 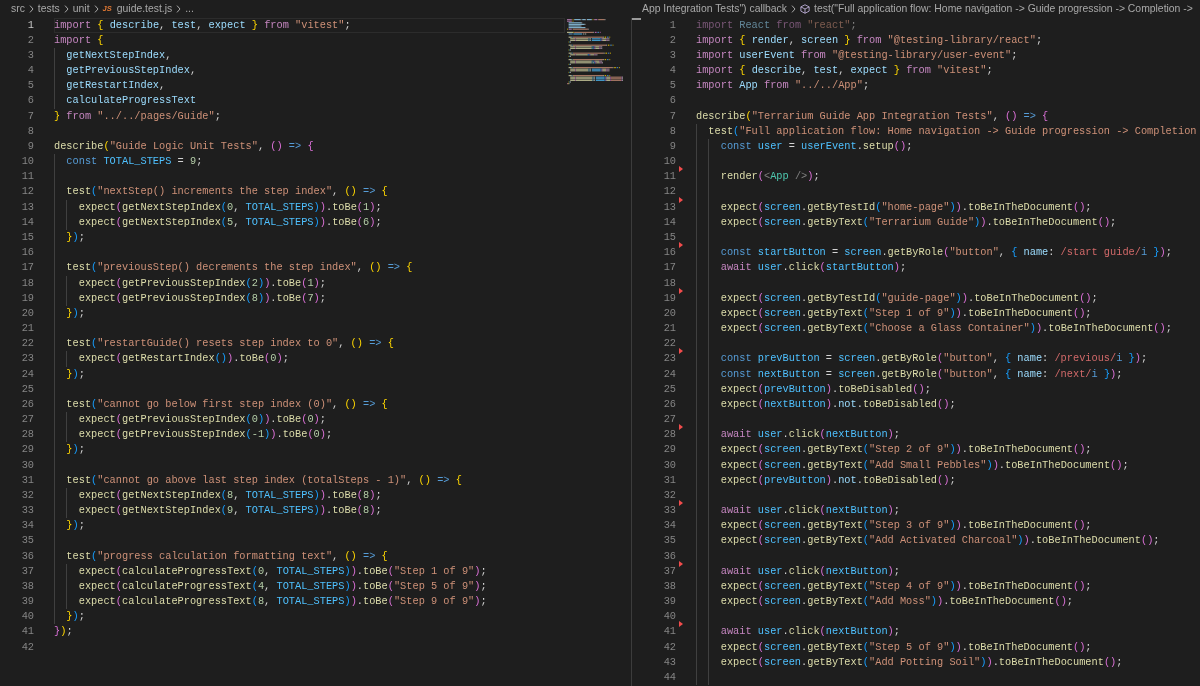 What do you see at coordinates (783, 85) in the screenshot?
I see `code-line: import App from "../../App";` at bounding box center [783, 85].